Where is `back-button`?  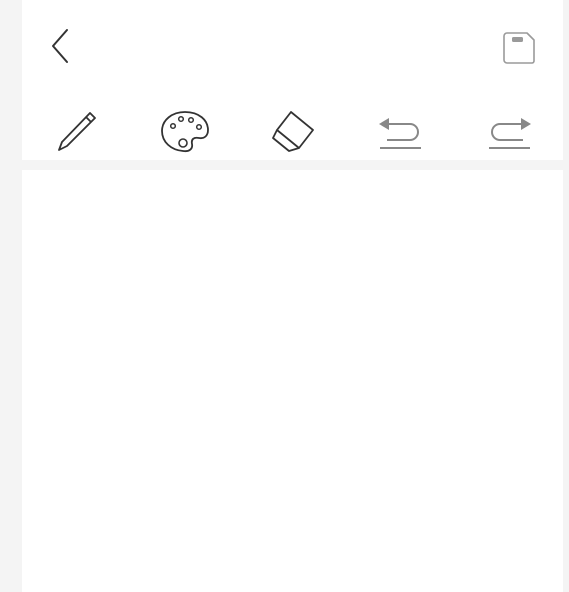
back-button is located at coordinates (60, 46).